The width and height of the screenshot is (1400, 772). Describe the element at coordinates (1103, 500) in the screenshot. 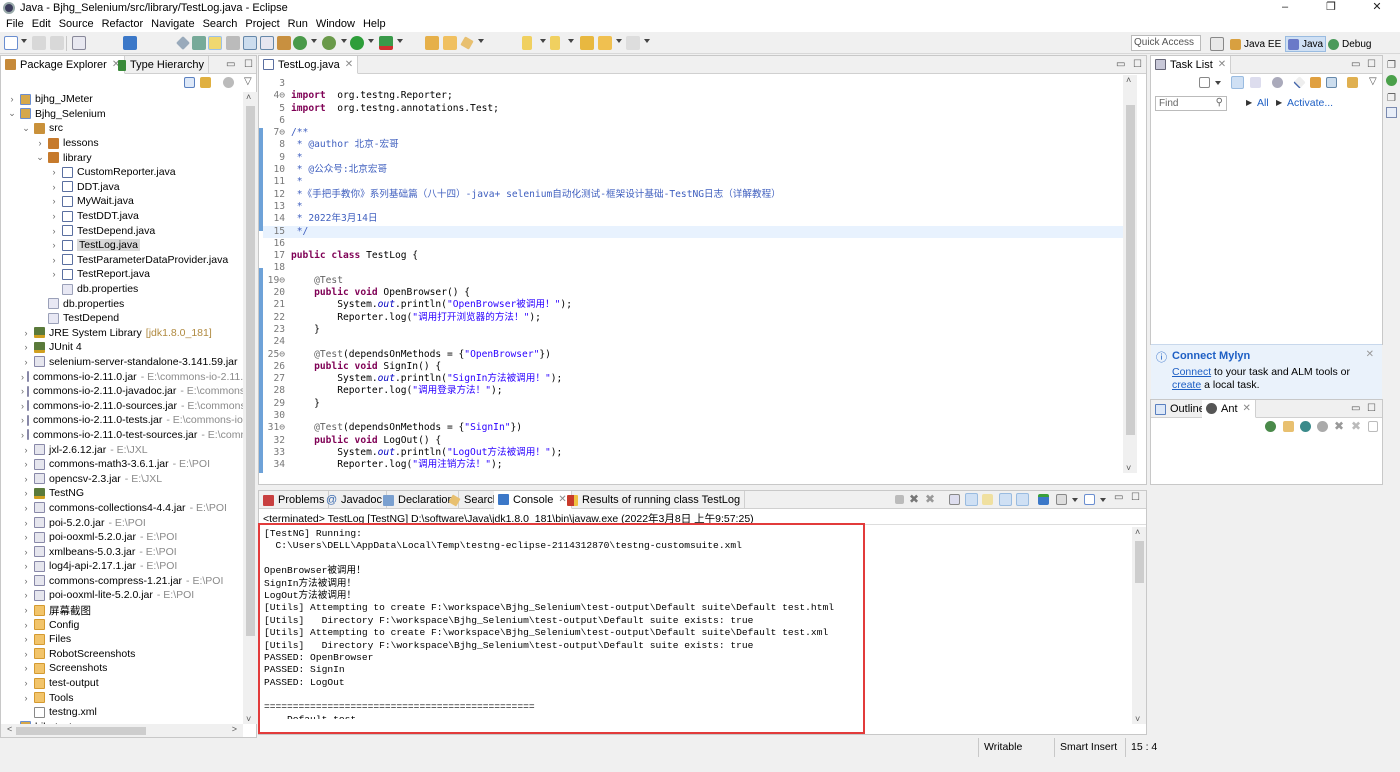

I see `open-console-dropdown-icon` at that location.